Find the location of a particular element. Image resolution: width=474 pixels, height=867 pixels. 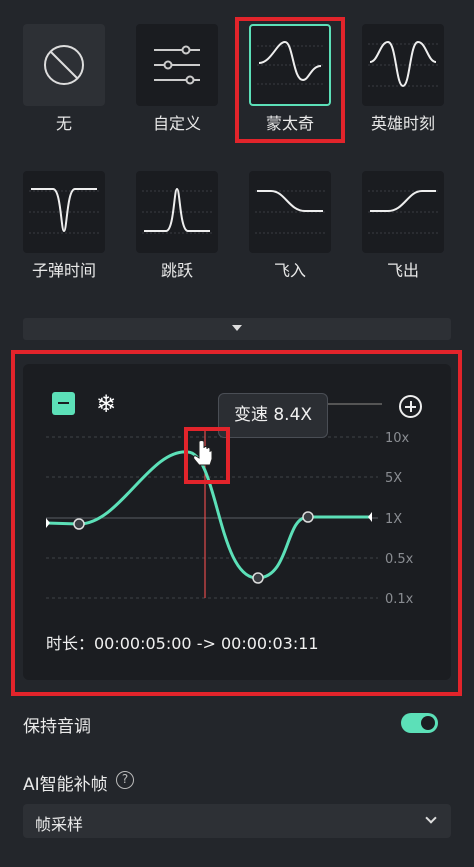

ai-frame-select: 帧采样 is located at coordinates (237, 821).